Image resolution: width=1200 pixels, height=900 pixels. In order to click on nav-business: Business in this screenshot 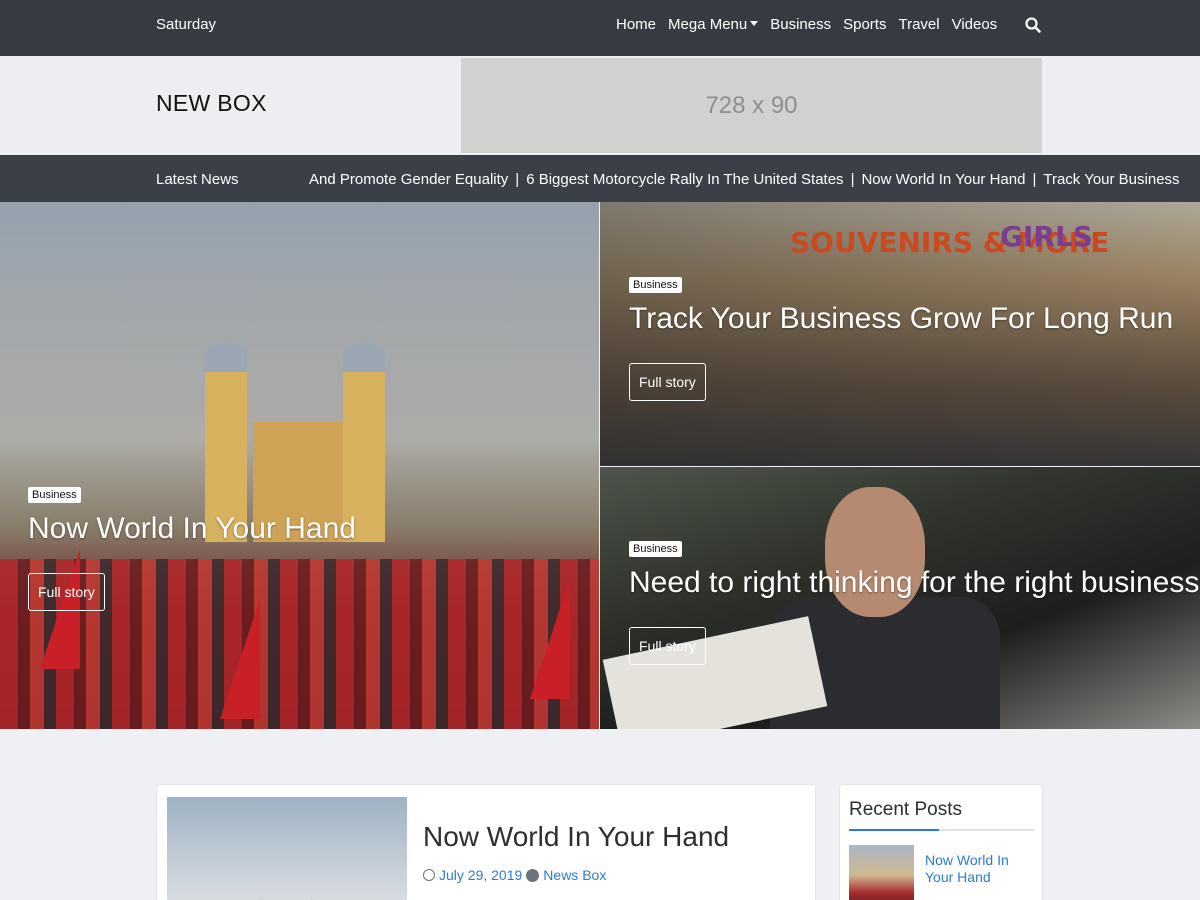, I will do `click(800, 24)`.